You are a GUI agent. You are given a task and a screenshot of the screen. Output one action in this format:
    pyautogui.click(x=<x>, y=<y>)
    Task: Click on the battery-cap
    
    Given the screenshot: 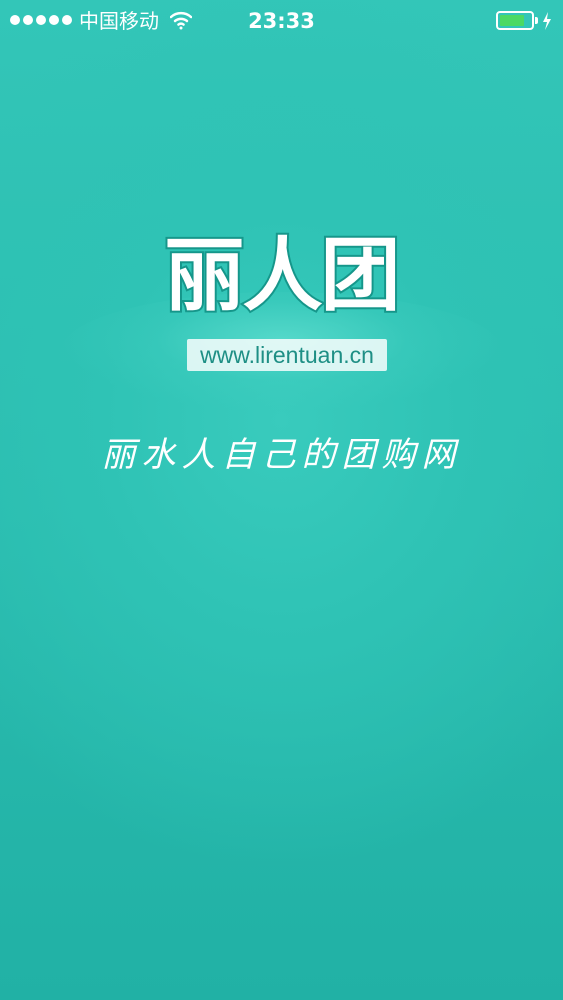 What is the action you would take?
    pyautogui.click(x=536, y=20)
    